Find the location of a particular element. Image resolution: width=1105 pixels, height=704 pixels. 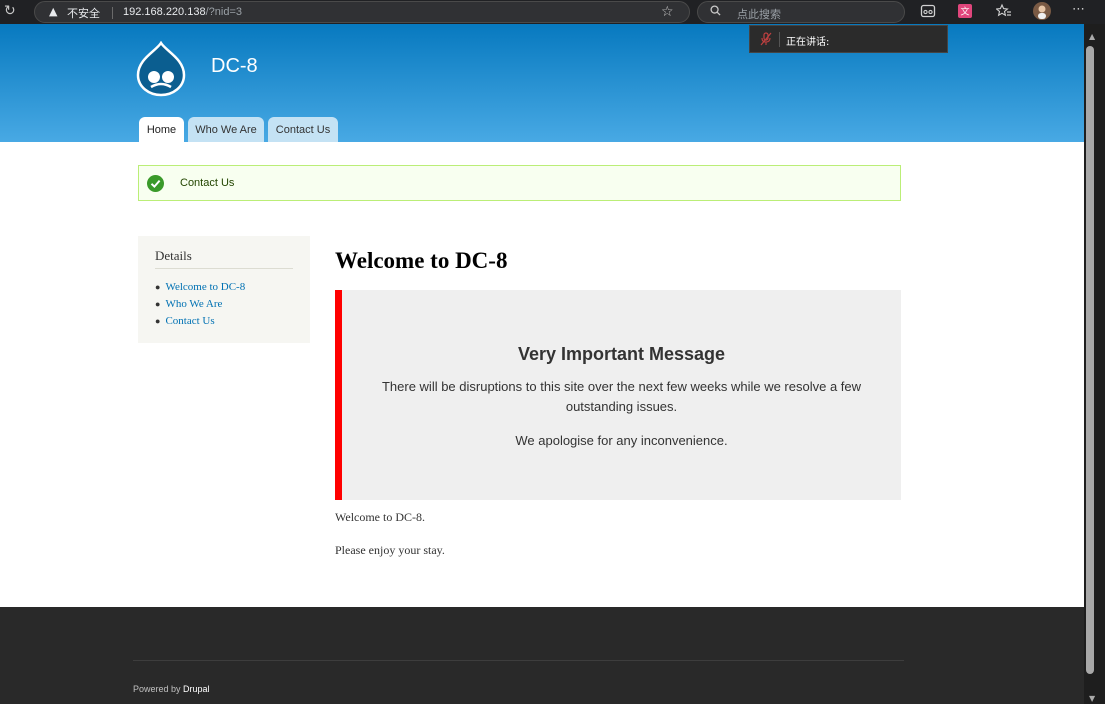

search-icon is located at coordinates (715, 10).